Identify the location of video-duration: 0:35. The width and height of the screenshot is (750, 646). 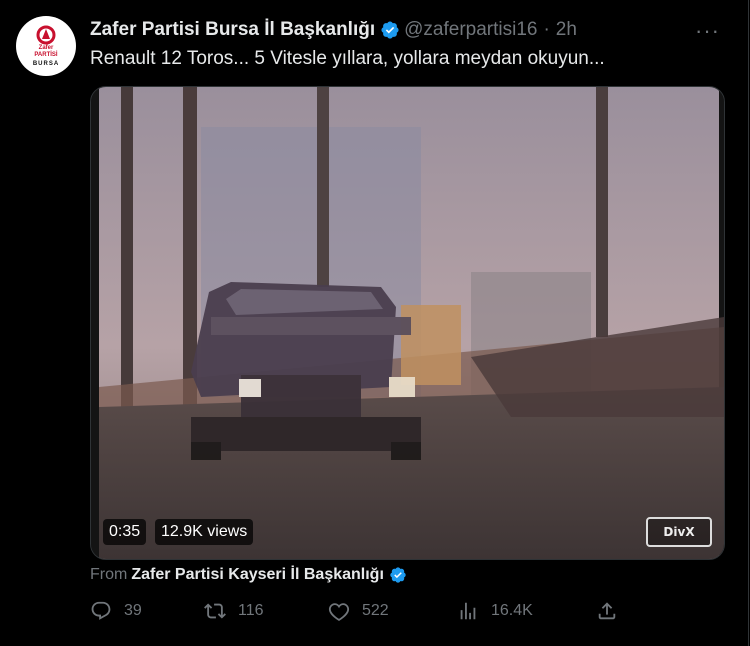
(125, 532).